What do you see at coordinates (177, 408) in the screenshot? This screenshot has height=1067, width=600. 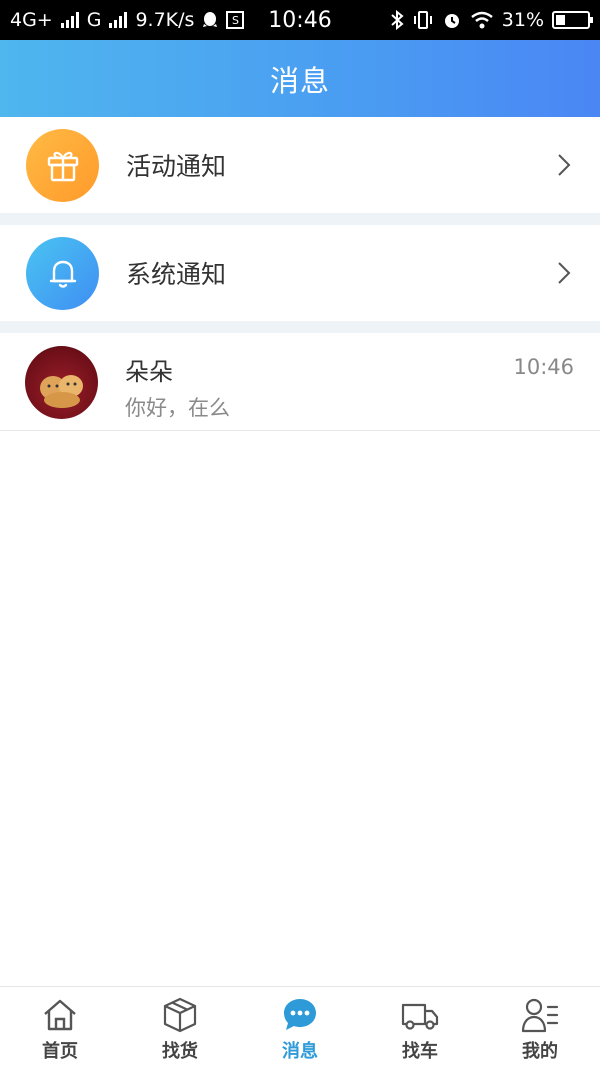 I see `chat-preview: 你好，在么` at bounding box center [177, 408].